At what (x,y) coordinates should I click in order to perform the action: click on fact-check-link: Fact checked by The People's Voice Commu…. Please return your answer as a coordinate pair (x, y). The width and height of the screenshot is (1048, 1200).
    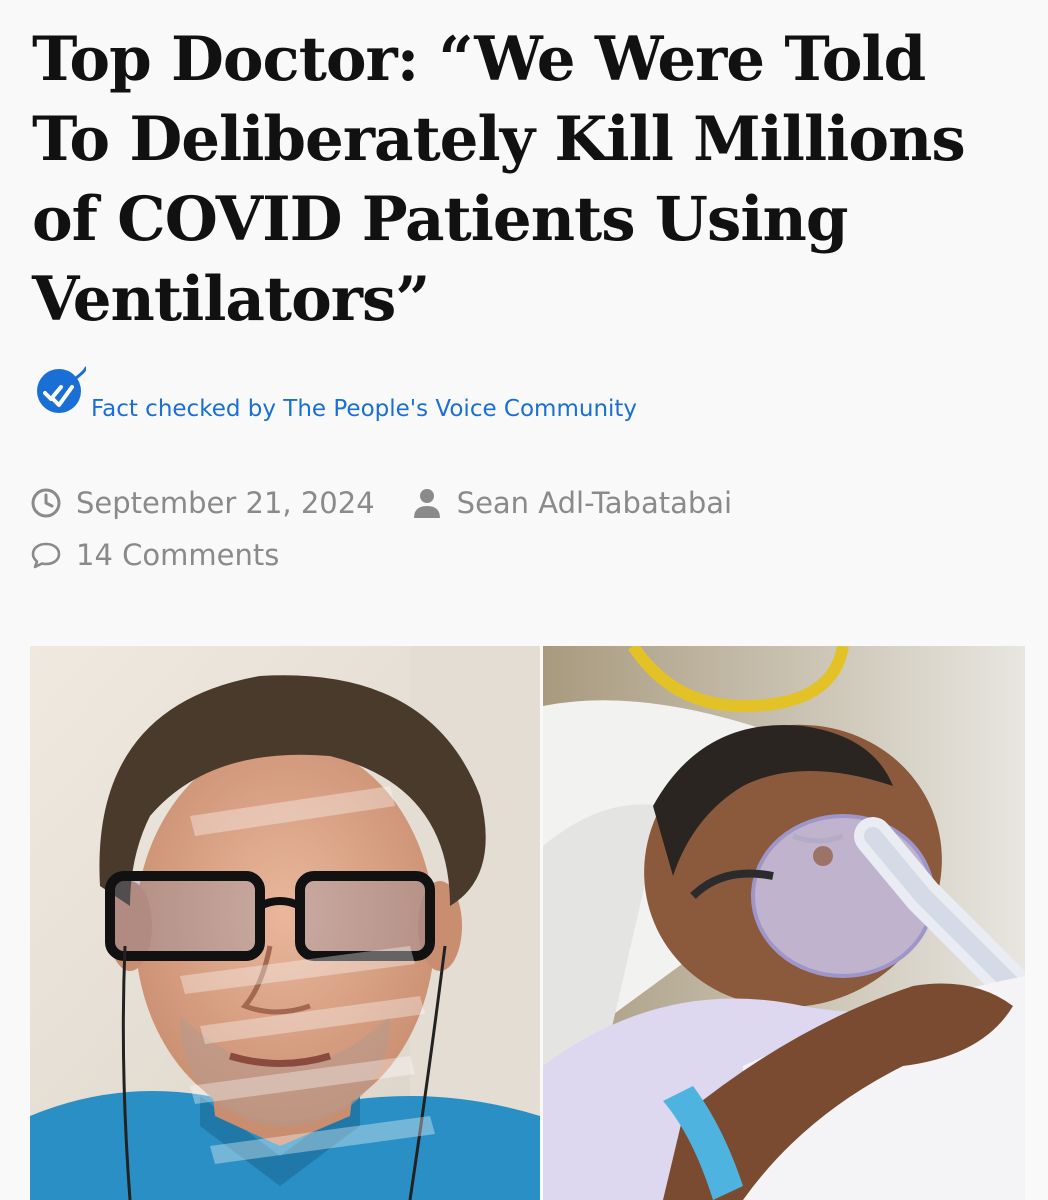
    Looking at the image, I should click on (364, 409).